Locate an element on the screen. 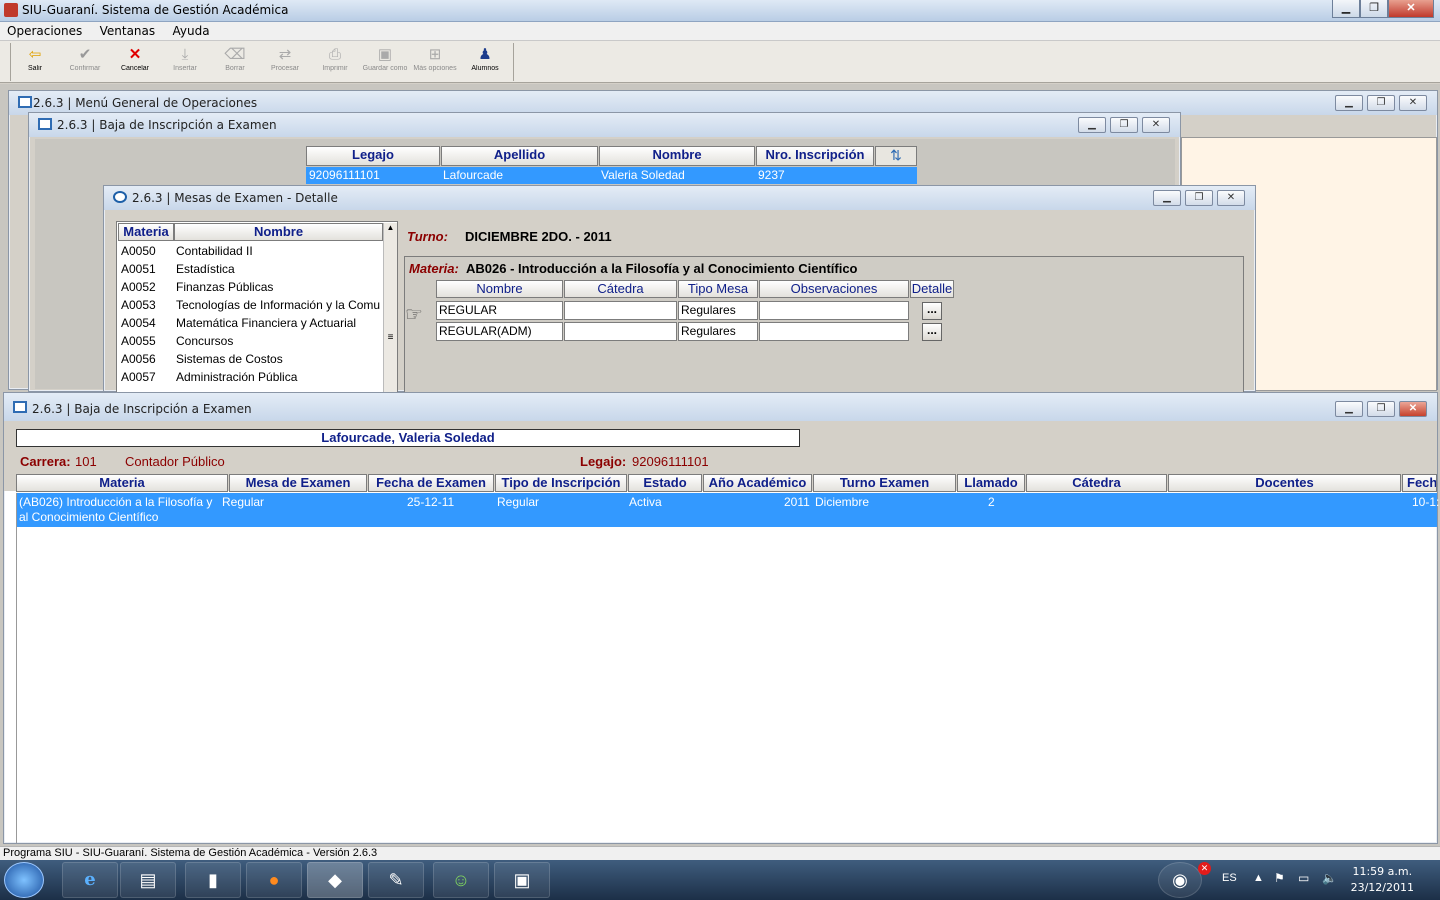 The height and width of the screenshot is (900, 1440). list-item: A0051 Estadística is located at coordinates (250, 269).